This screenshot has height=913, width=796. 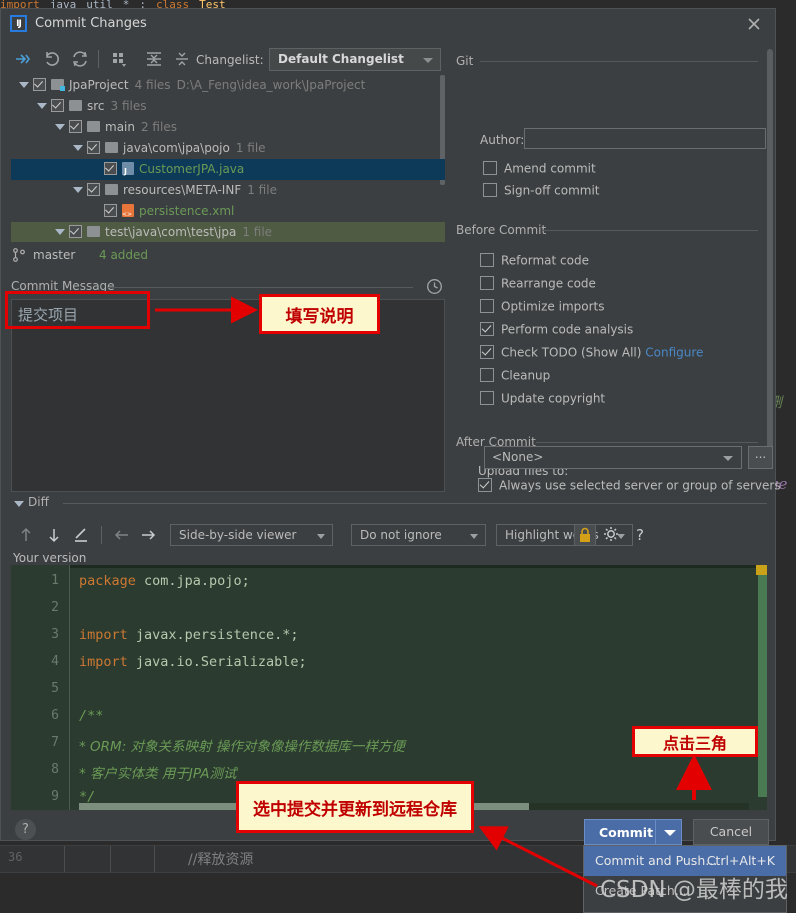 What do you see at coordinates (217, 662) in the screenshot?
I see `code-token: java.io.Serializable;` at bounding box center [217, 662].